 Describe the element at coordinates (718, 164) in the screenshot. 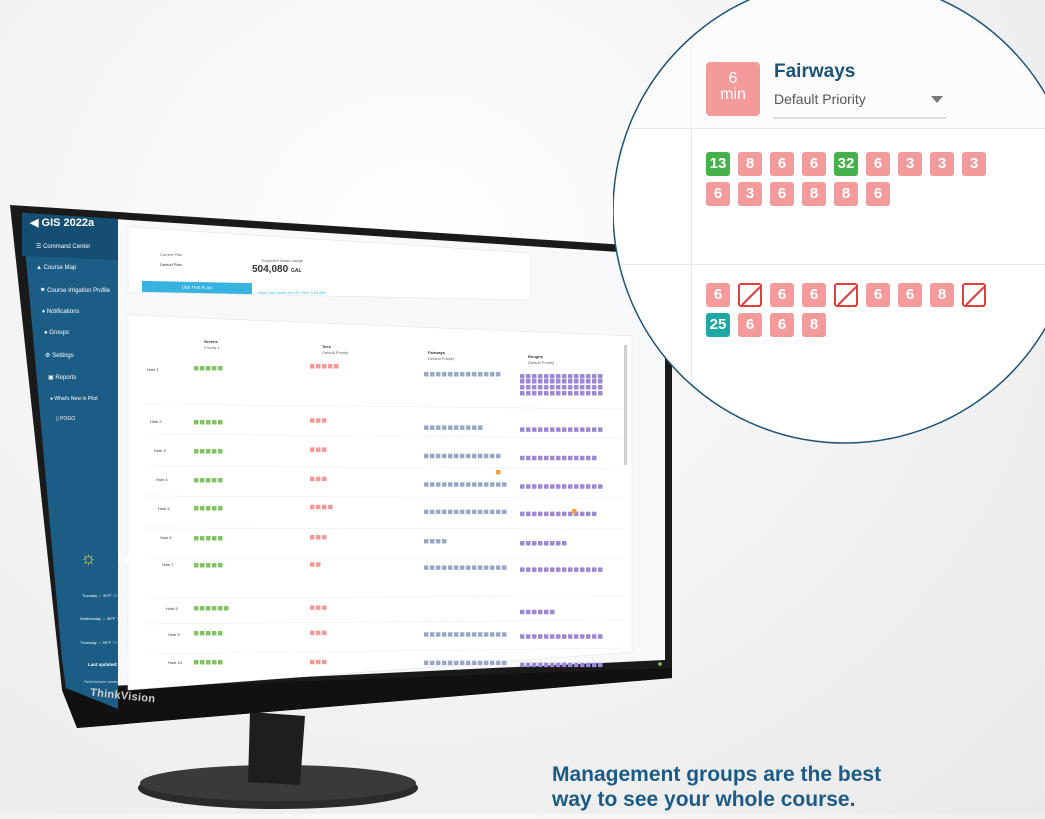

I see `zone-badge: 13` at that location.